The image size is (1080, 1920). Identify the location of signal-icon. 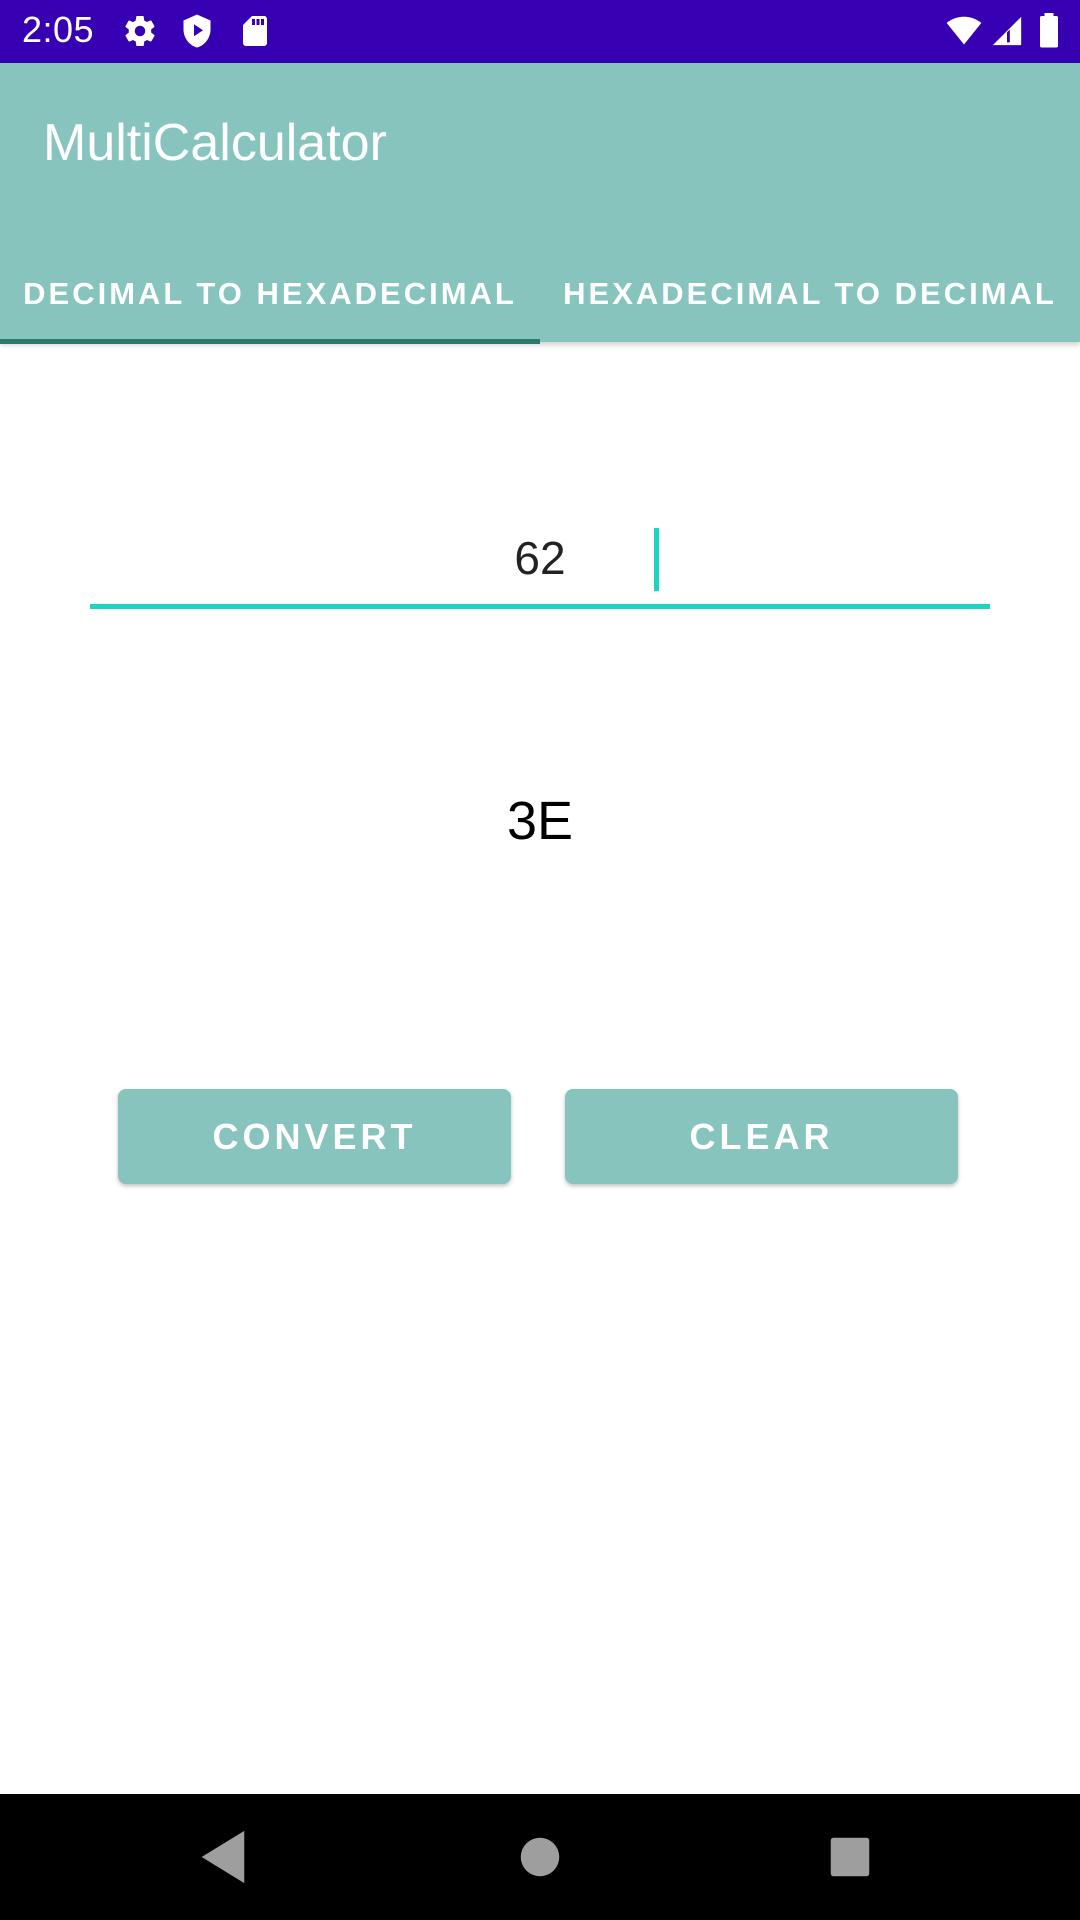
(1007, 31).